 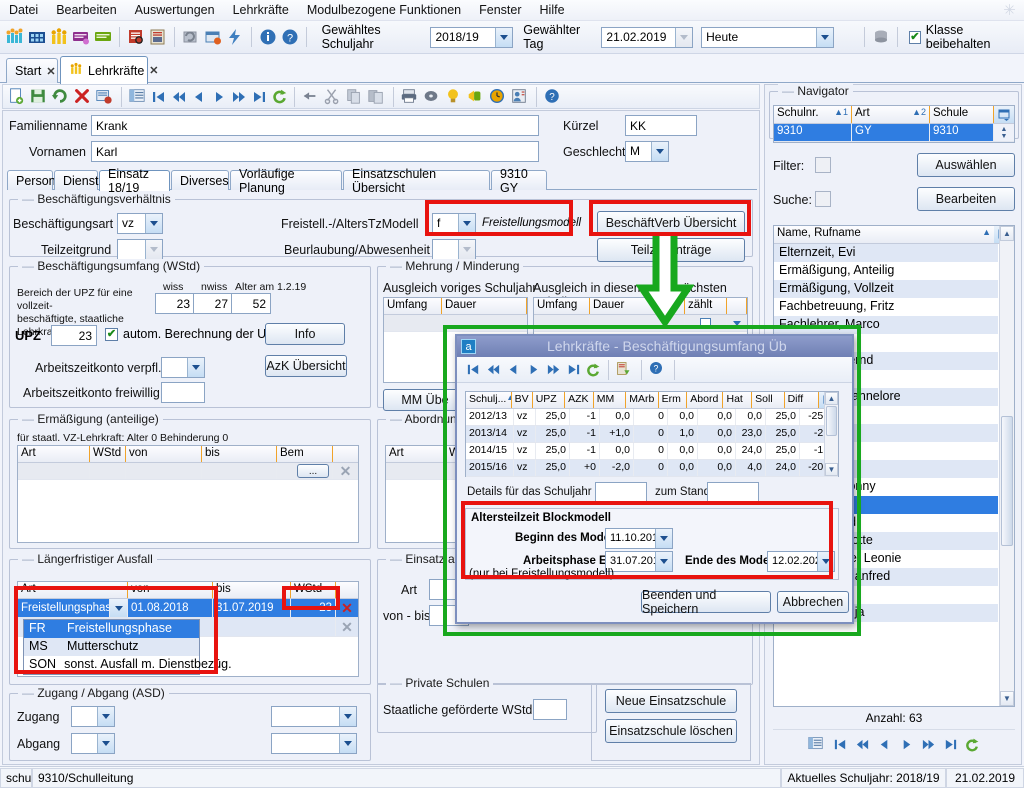 I want to click on kuerzel-input: KK, so click(x=661, y=125).